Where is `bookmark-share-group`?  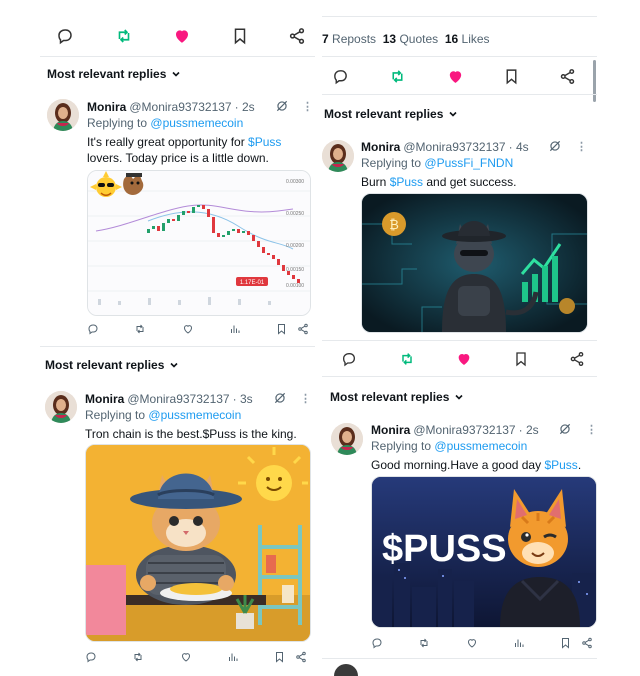
bookmark-share-group is located at coordinates (292, 329).